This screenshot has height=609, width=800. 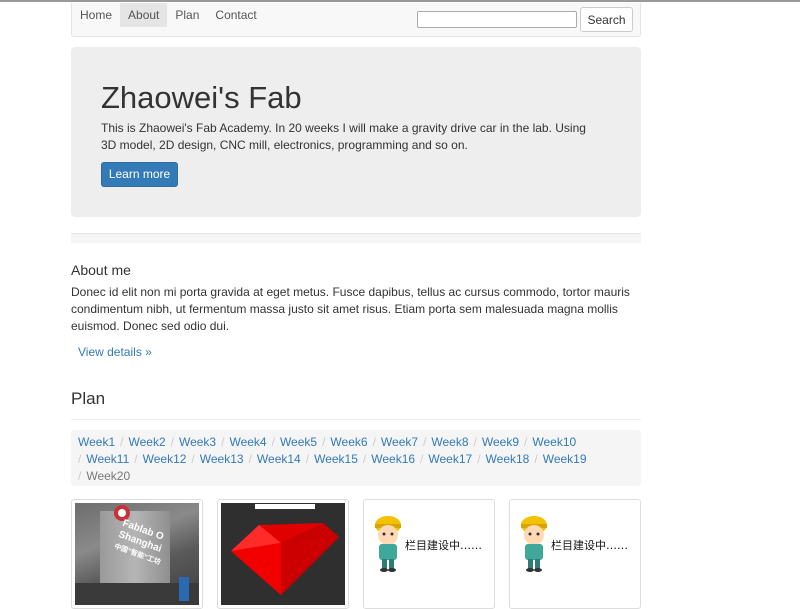 What do you see at coordinates (165, 459) in the screenshot?
I see `week-link: Week12` at bounding box center [165, 459].